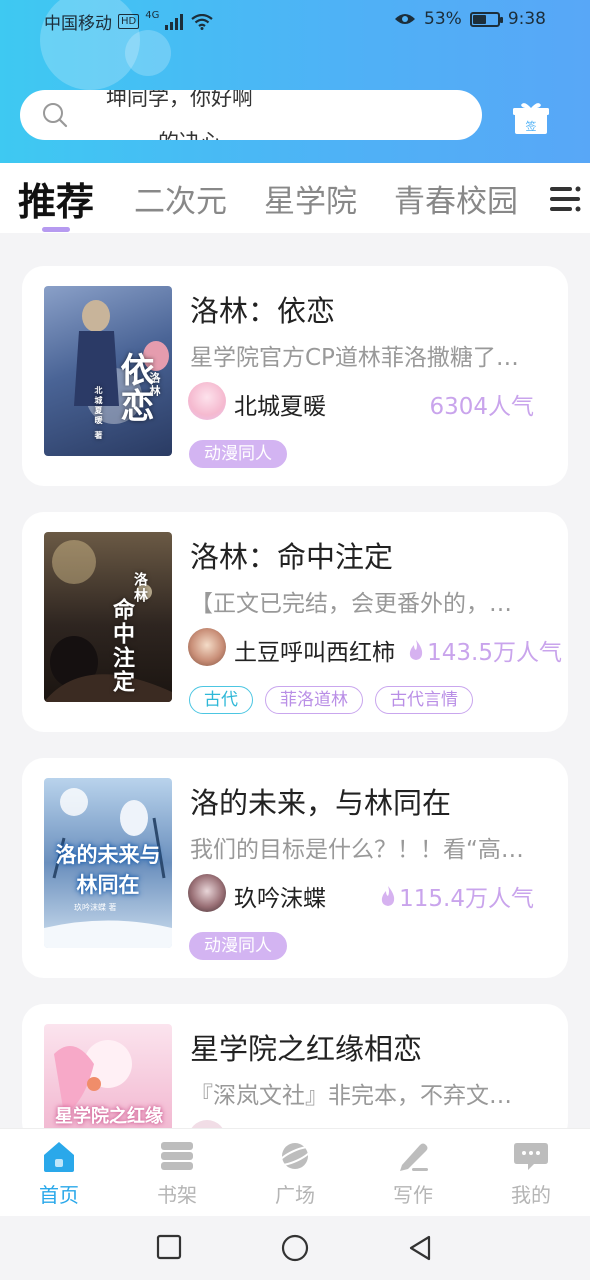 Image resolution: width=590 pixels, height=1280 pixels. Describe the element at coordinates (314, 700) in the screenshot. I see `tag: 菲洛道林` at that location.